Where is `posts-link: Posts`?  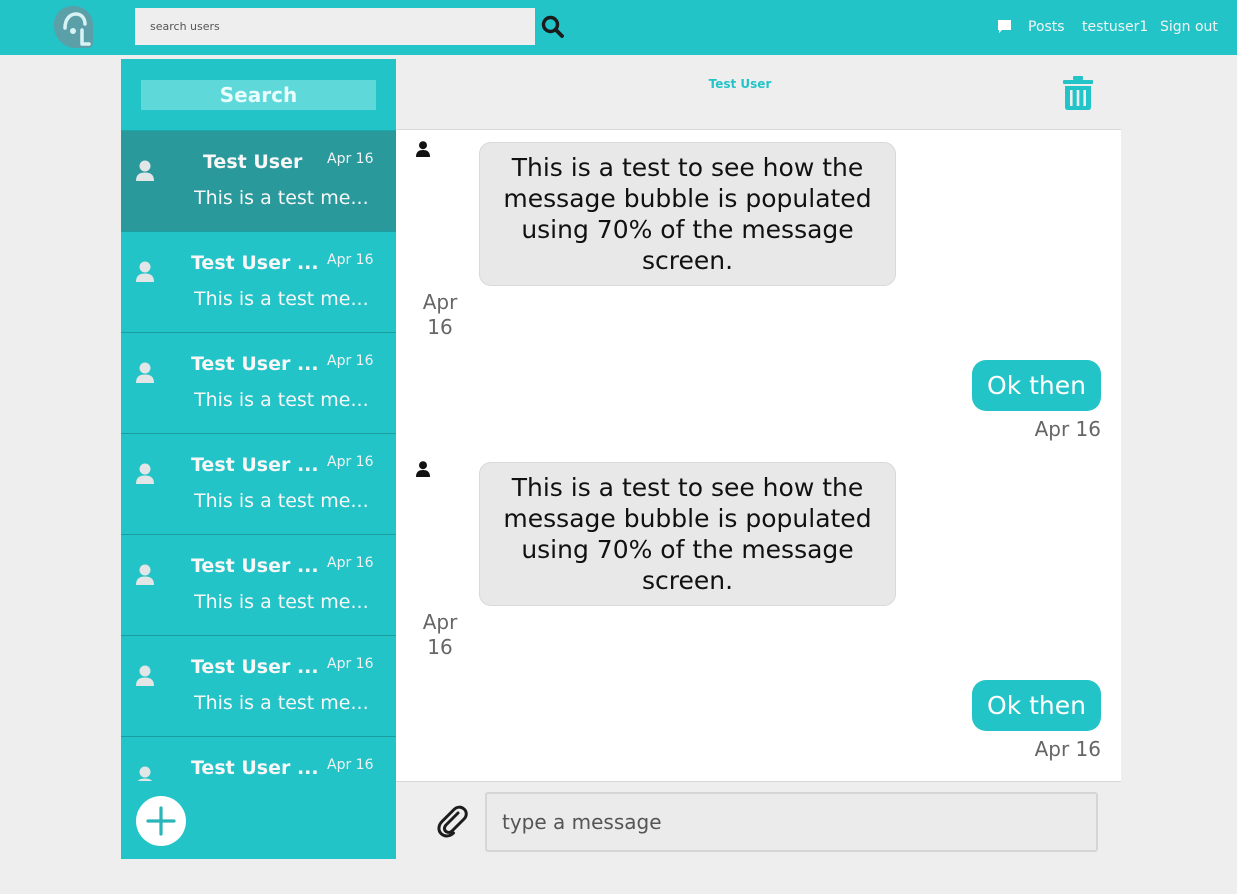
posts-link: Posts is located at coordinates (1046, 27).